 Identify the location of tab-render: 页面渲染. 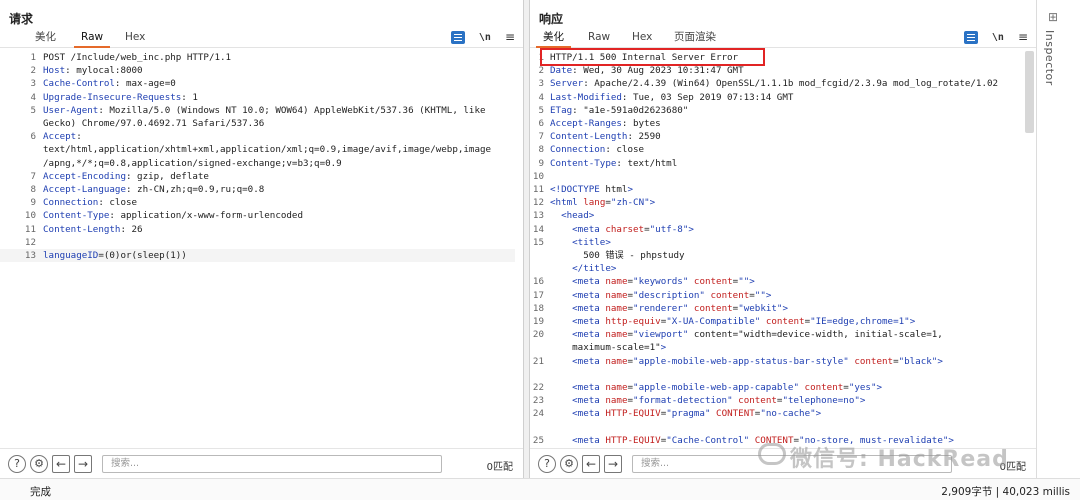
(695, 38).